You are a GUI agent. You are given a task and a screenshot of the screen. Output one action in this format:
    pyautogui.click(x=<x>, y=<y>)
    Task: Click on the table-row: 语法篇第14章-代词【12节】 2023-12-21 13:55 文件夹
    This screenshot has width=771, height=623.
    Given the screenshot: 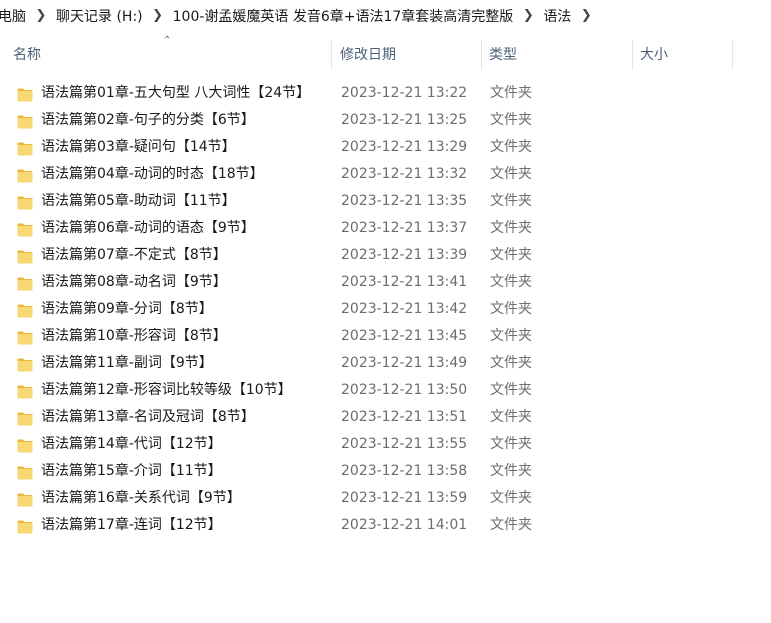 What is the action you would take?
    pyautogui.click(x=385, y=444)
    